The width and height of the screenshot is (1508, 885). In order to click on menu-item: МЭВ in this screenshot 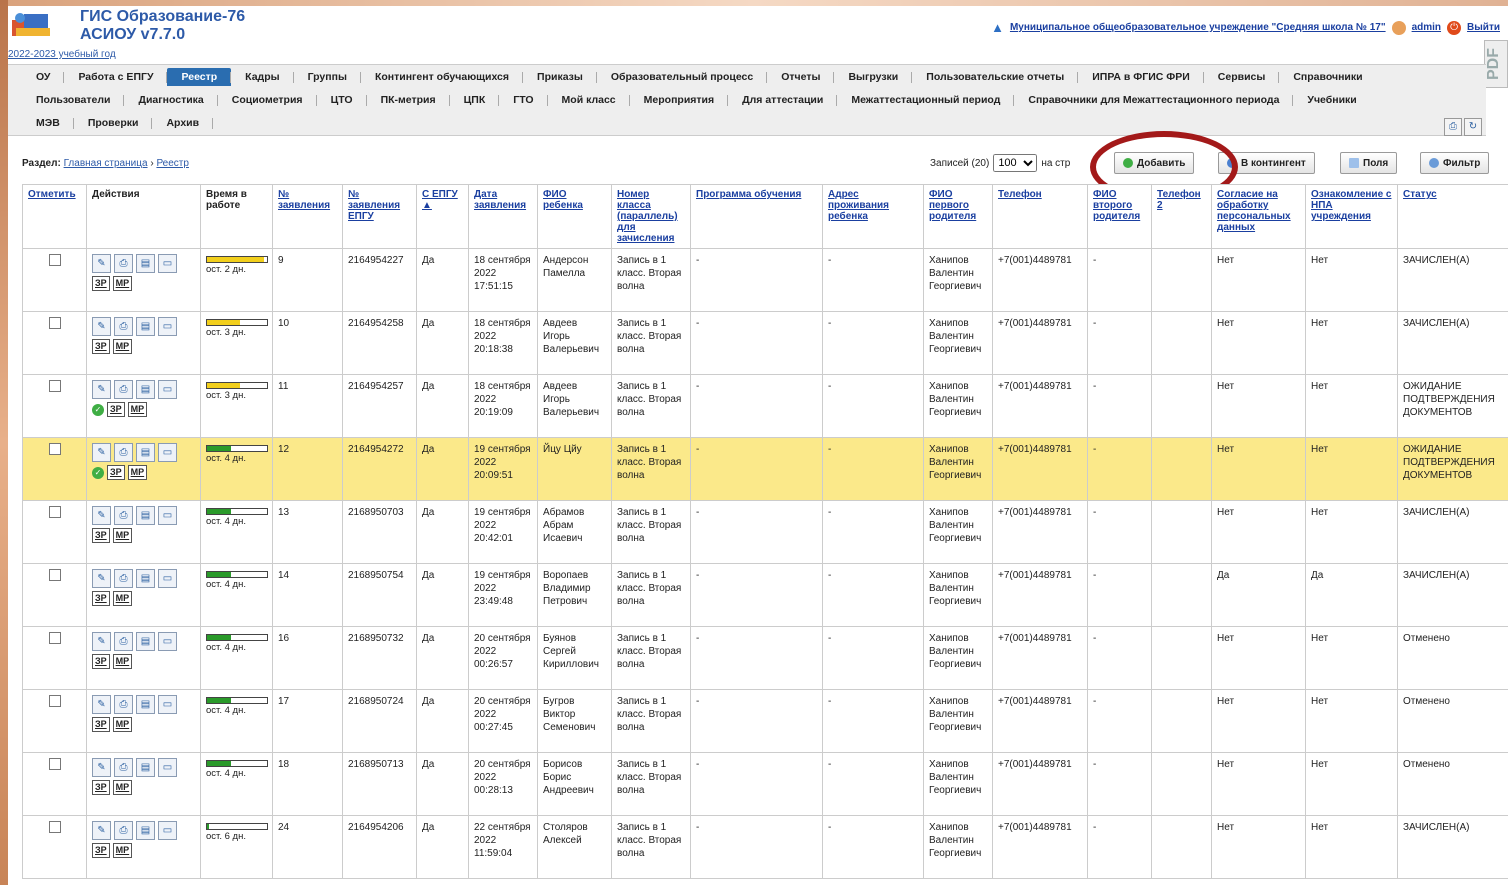, I will do `click(48, 123)`.